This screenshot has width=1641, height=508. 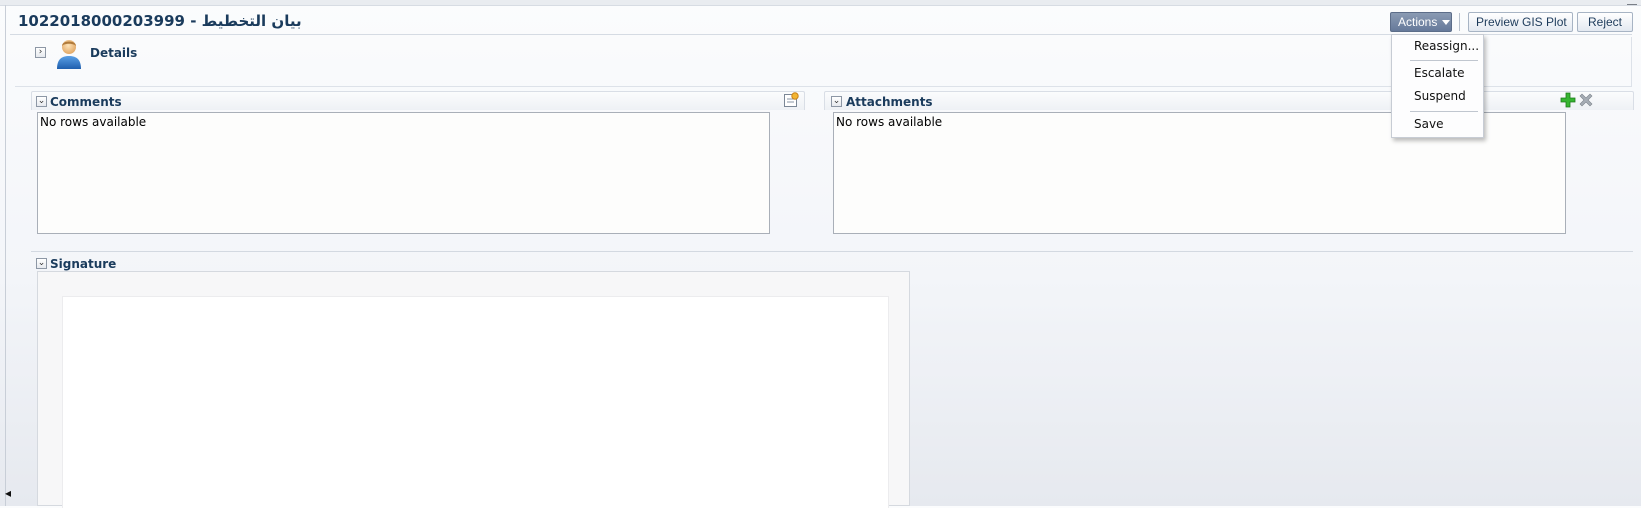 What do you see at coordinates (41, 263) in the screenshot?
I see `signature-collapse-icon: ⌄` at bounding box center [41, 263].